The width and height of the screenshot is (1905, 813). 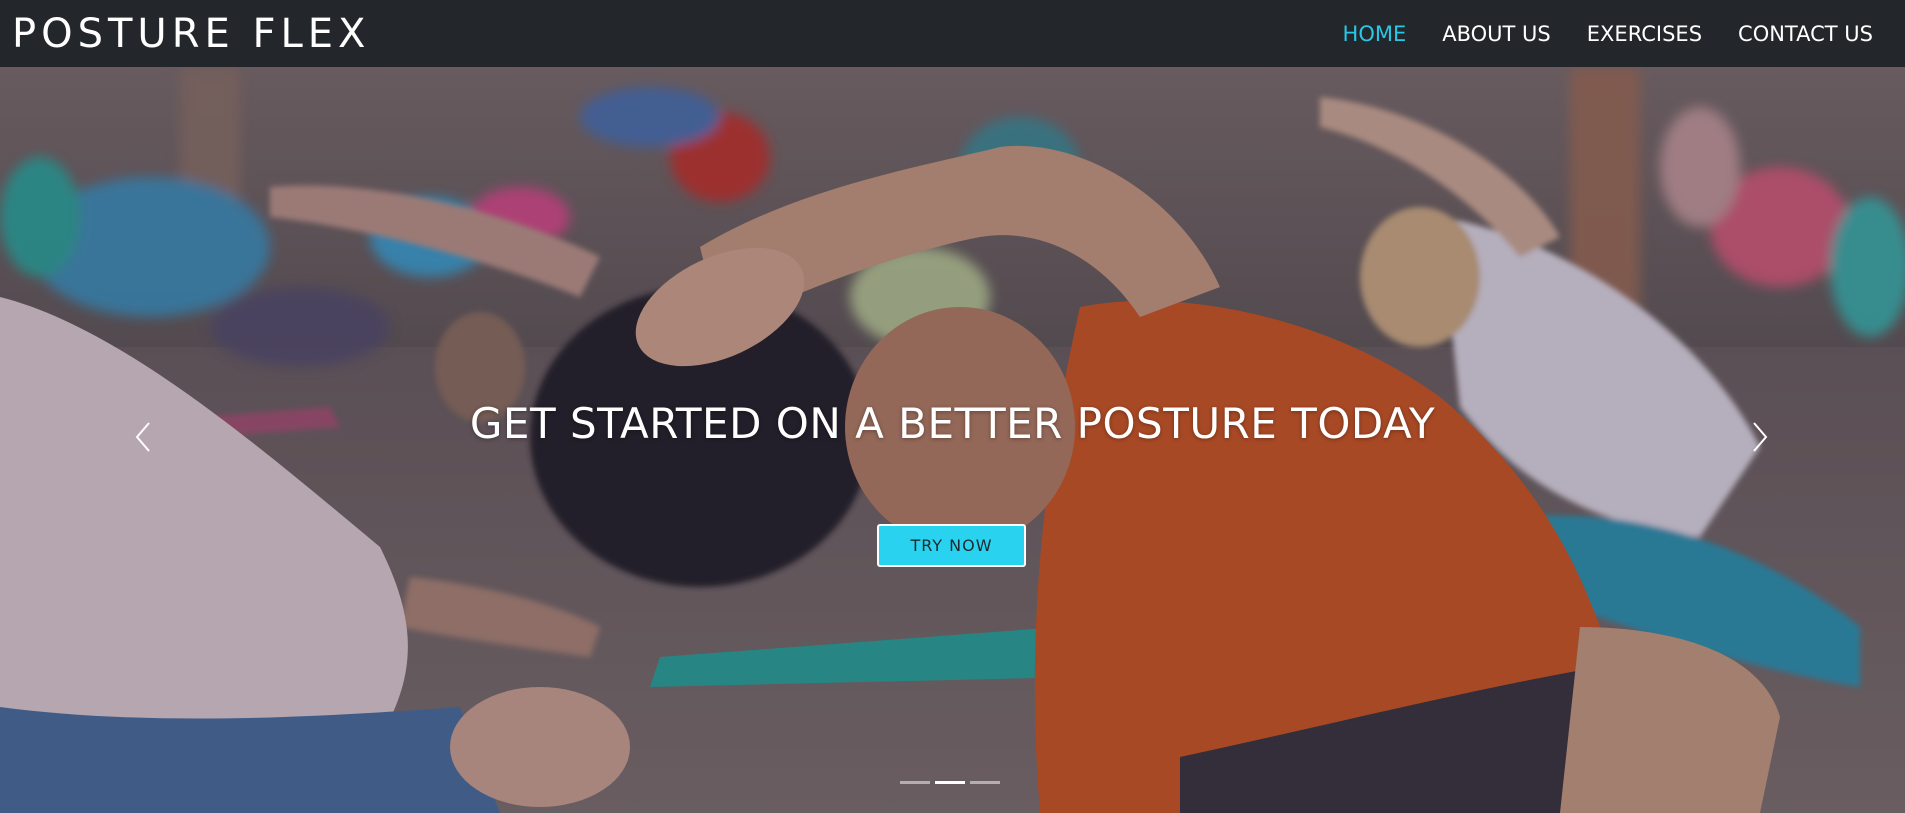 I want to click on nav-exercises: EXERCISES, so click(x=1644, y=34).